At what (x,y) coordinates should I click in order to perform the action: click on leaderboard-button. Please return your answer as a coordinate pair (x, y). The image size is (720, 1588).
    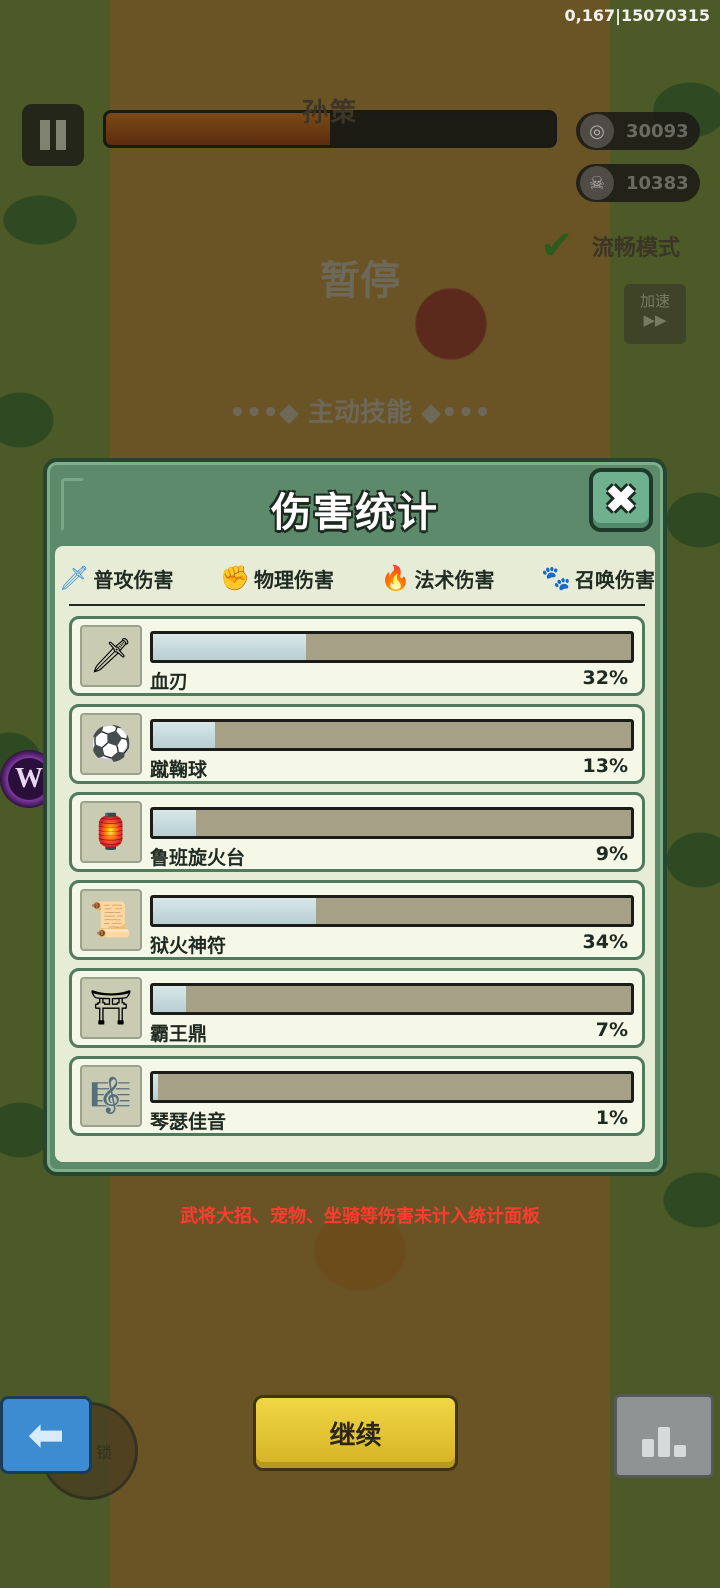
    Looking at the image, I should click on (664, 1436).